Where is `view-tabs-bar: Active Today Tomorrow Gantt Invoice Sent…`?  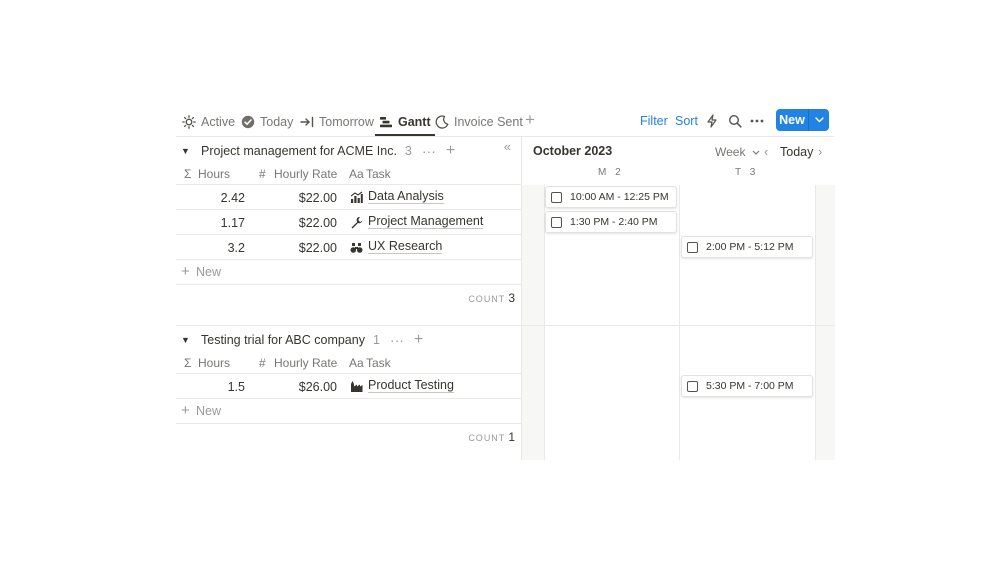 view-tabs-bar: Active Today Tomorrow Gantt Invoice Sent… is located at coordinates (505, 122).